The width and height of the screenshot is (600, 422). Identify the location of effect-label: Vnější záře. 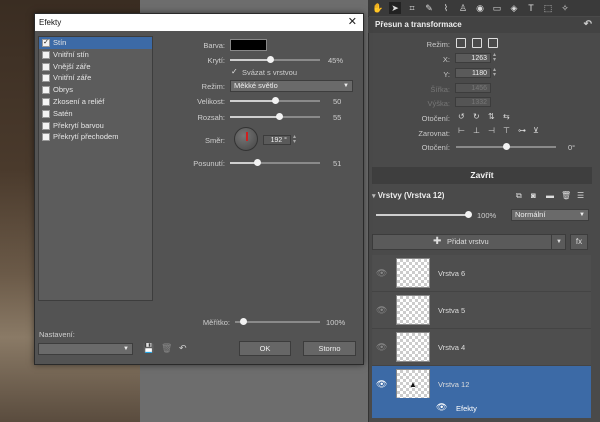
(72, 66).